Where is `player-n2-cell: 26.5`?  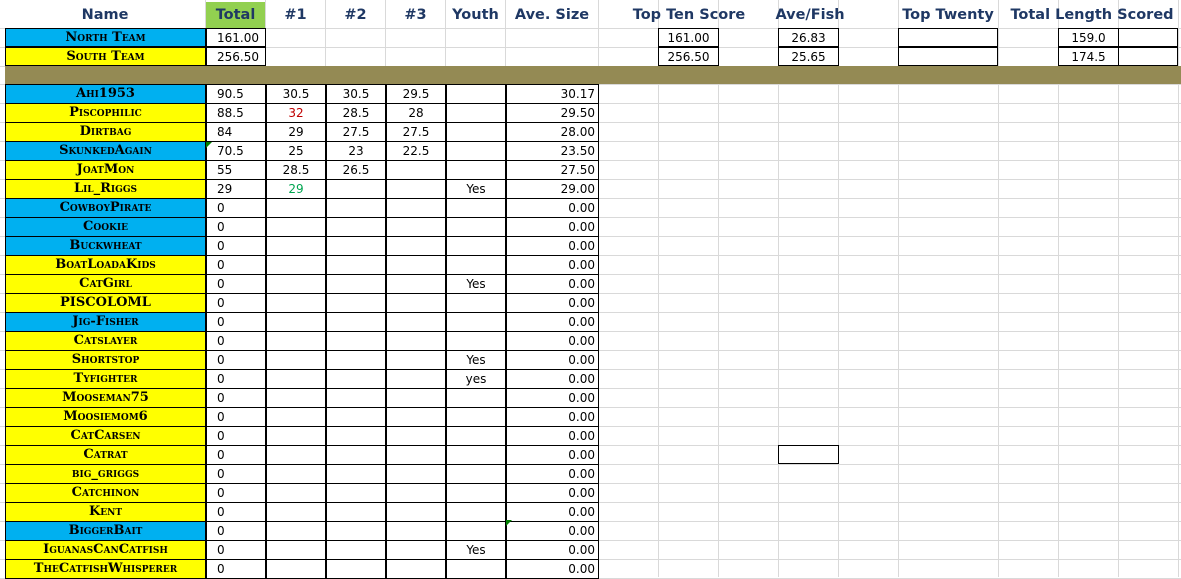
player-n2-cell: 26.5 is located at coordinates (356, 170).